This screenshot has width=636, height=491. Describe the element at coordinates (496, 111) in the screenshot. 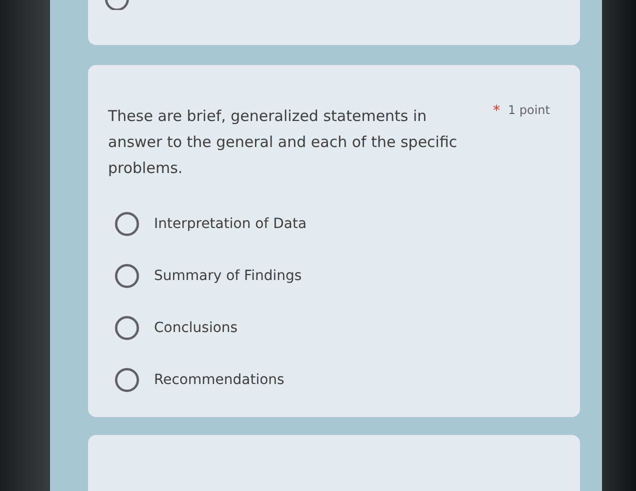

I see `required-mark: *` at that location.